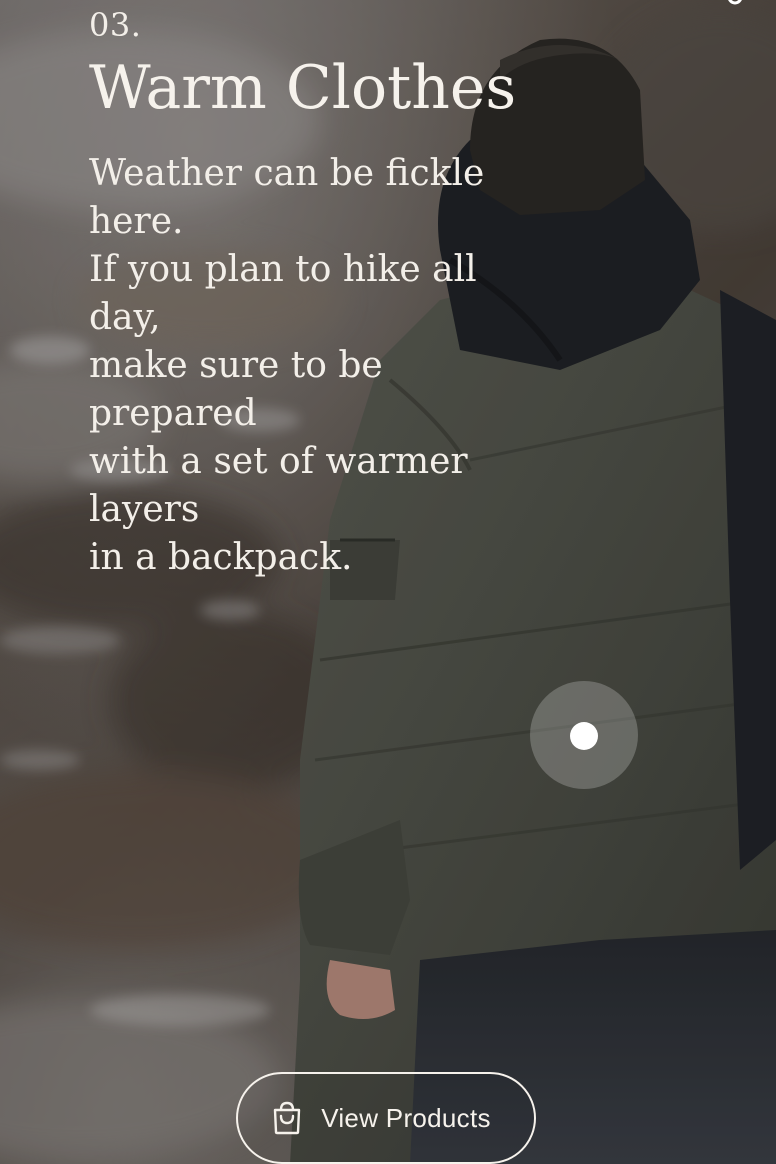 This screenshot has width=776, height=1164. What do you see at coordinates (278, 485) in the screenshot?
I see `description-line: with a set of warmer layers` at bounding box center [278, 485].